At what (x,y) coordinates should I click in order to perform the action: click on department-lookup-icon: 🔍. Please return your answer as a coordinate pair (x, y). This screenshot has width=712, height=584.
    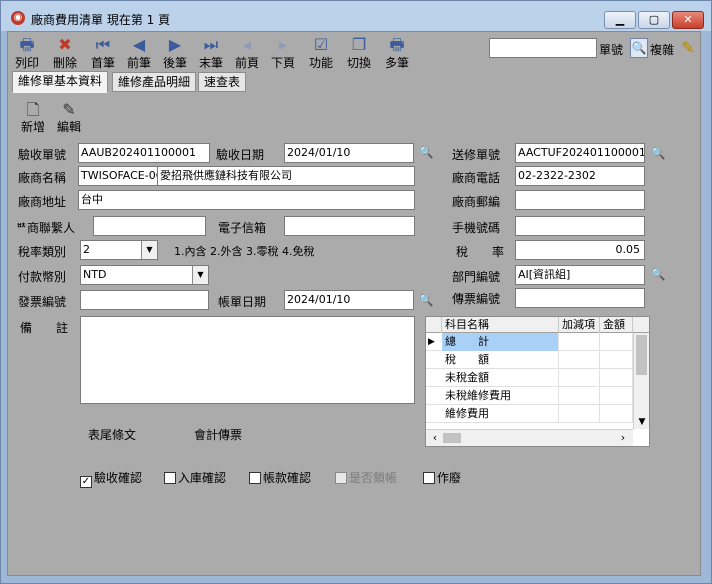
    Looking at the image, I should click on (658, 274).